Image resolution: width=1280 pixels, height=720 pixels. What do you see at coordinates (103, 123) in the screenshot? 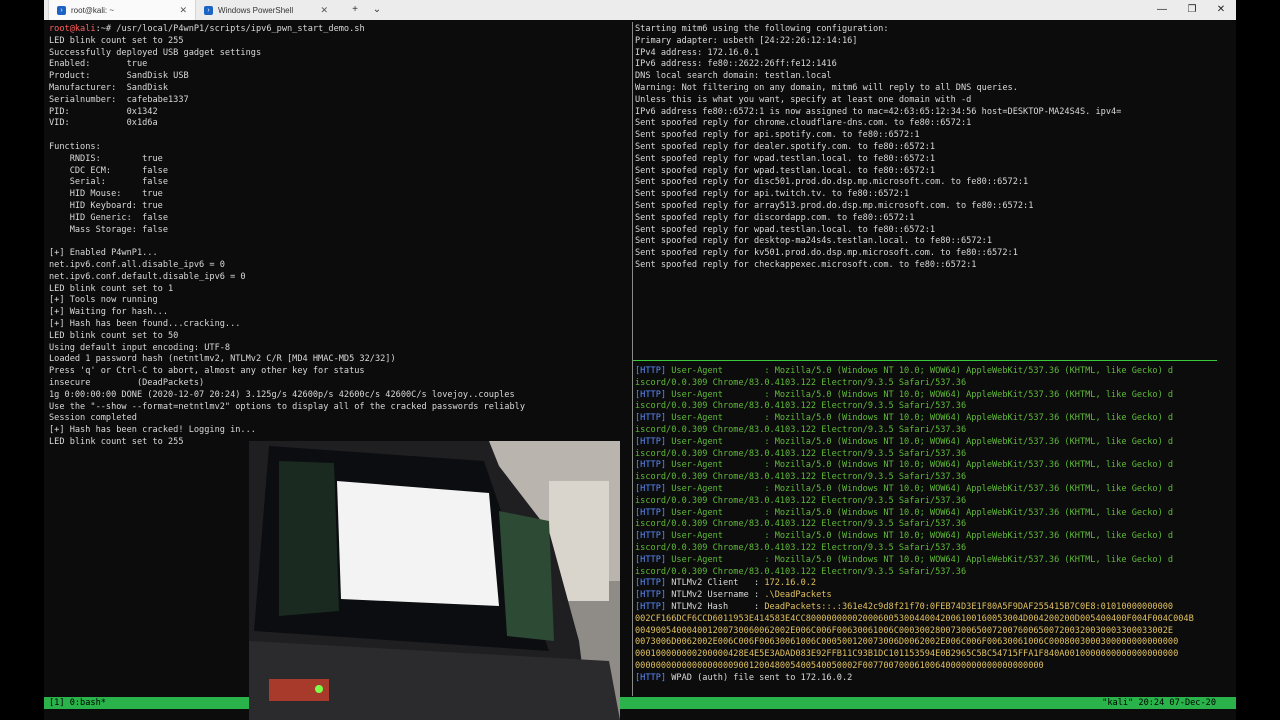
I see `terminal-line: VID: 0x1d6a` at bounding box center [103, 123].